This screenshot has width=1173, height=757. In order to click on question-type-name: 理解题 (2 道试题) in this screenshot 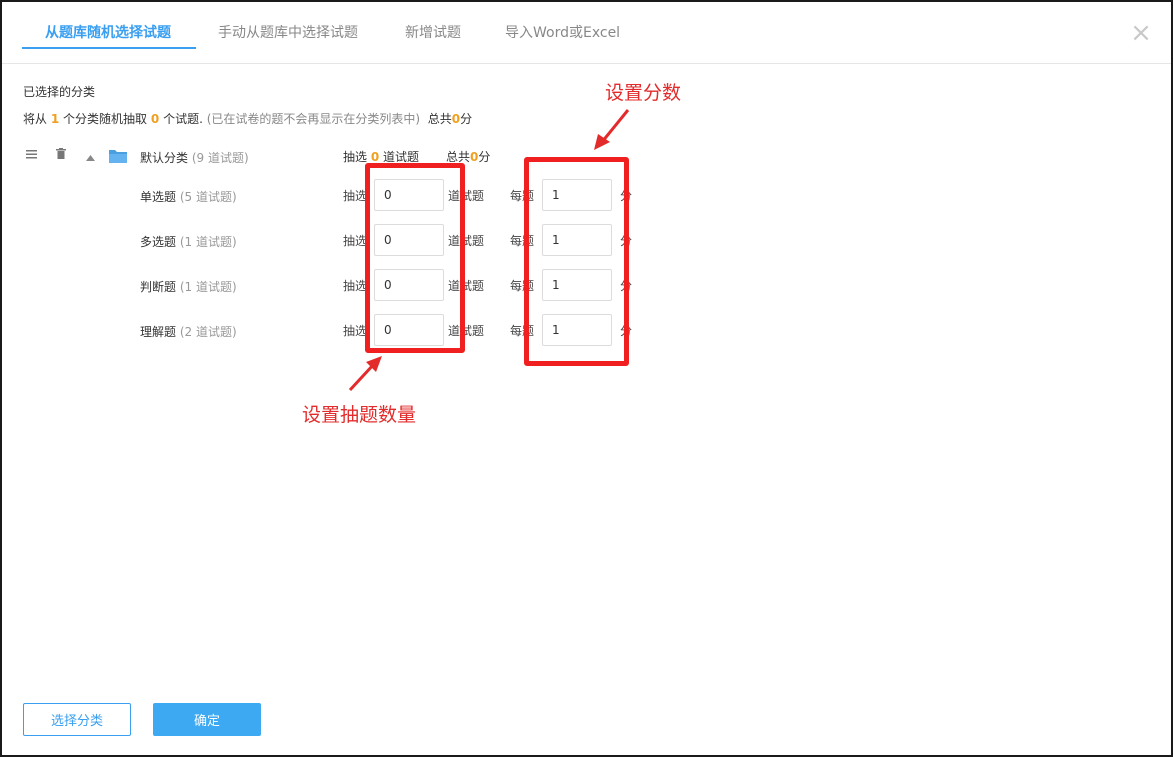, I will do `click(188, 331)`.